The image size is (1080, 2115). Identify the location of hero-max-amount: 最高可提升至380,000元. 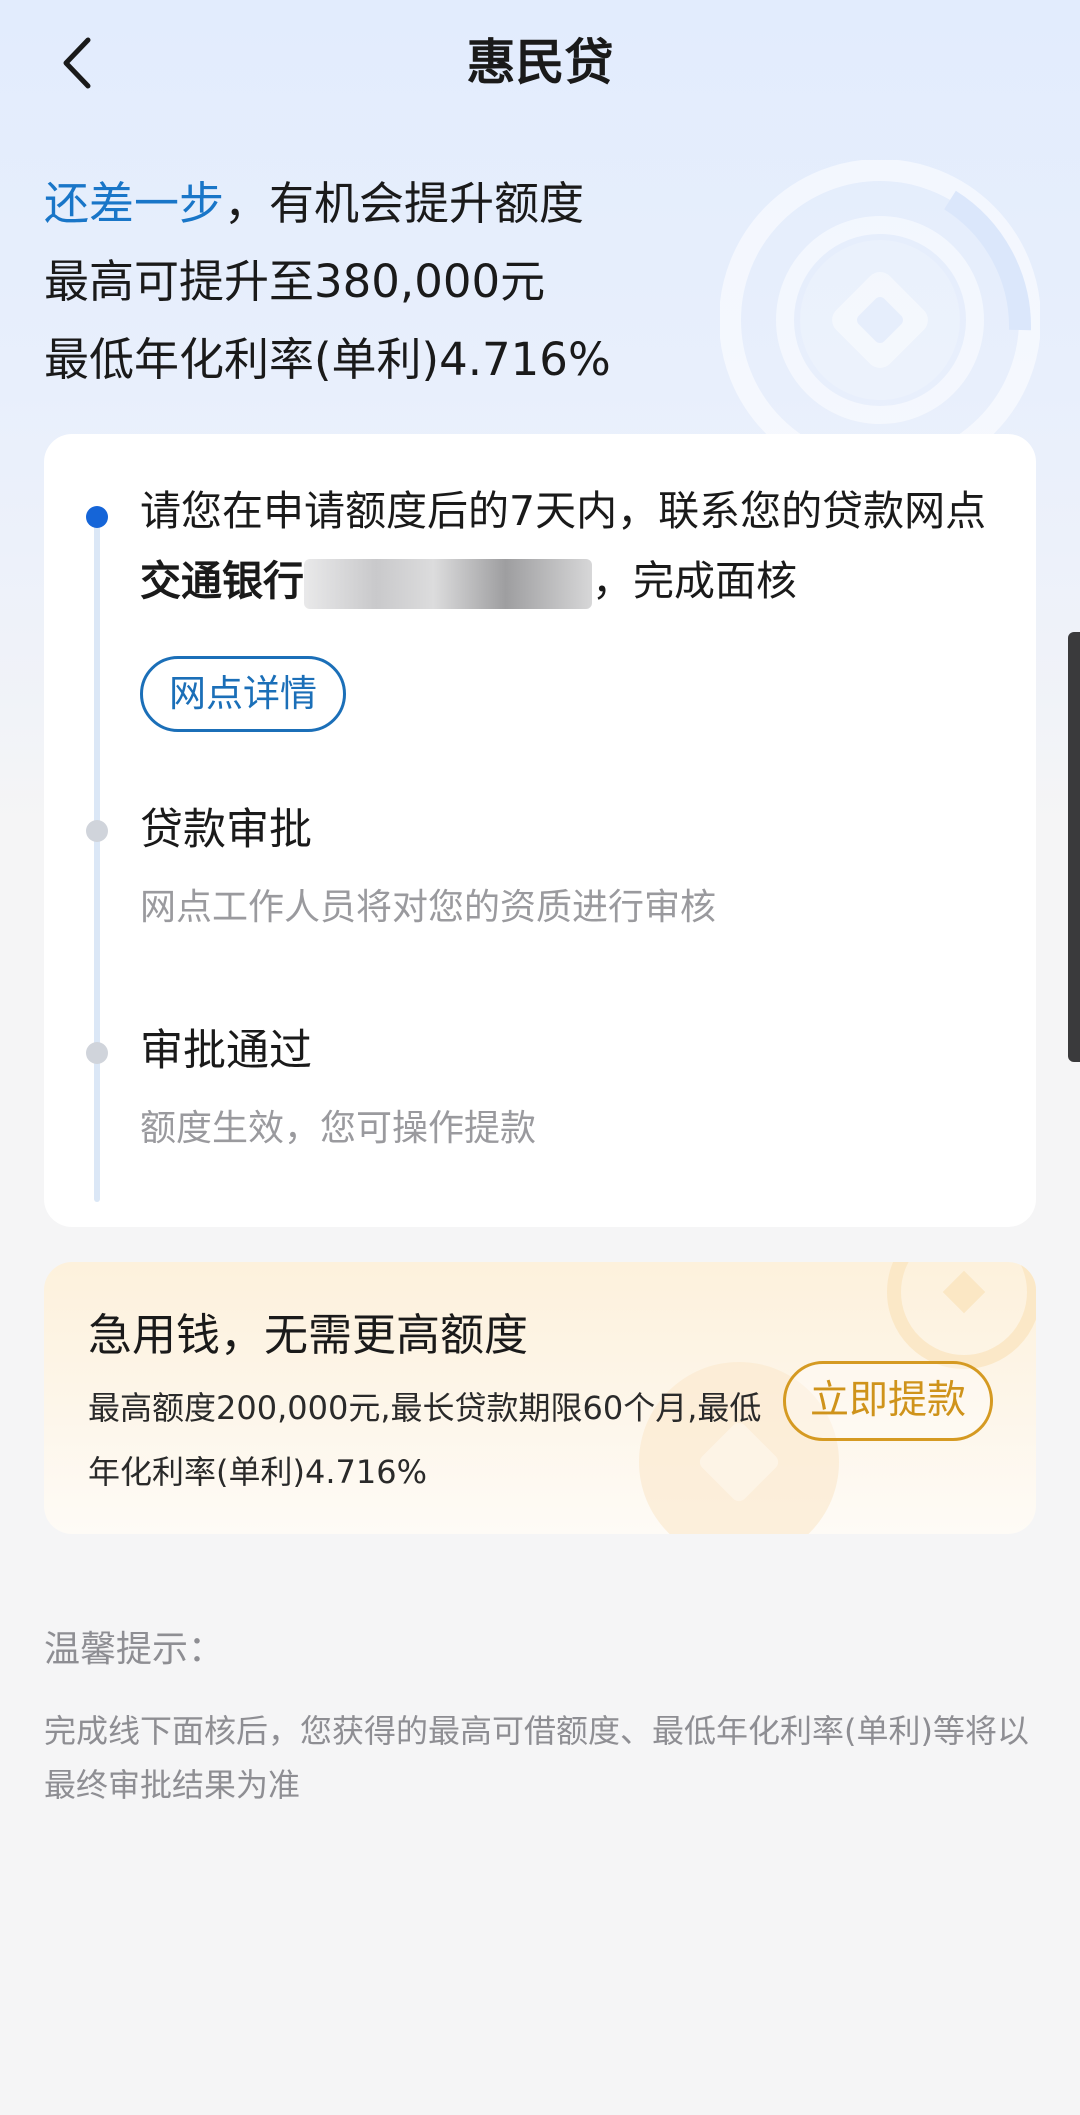
(295, 281).